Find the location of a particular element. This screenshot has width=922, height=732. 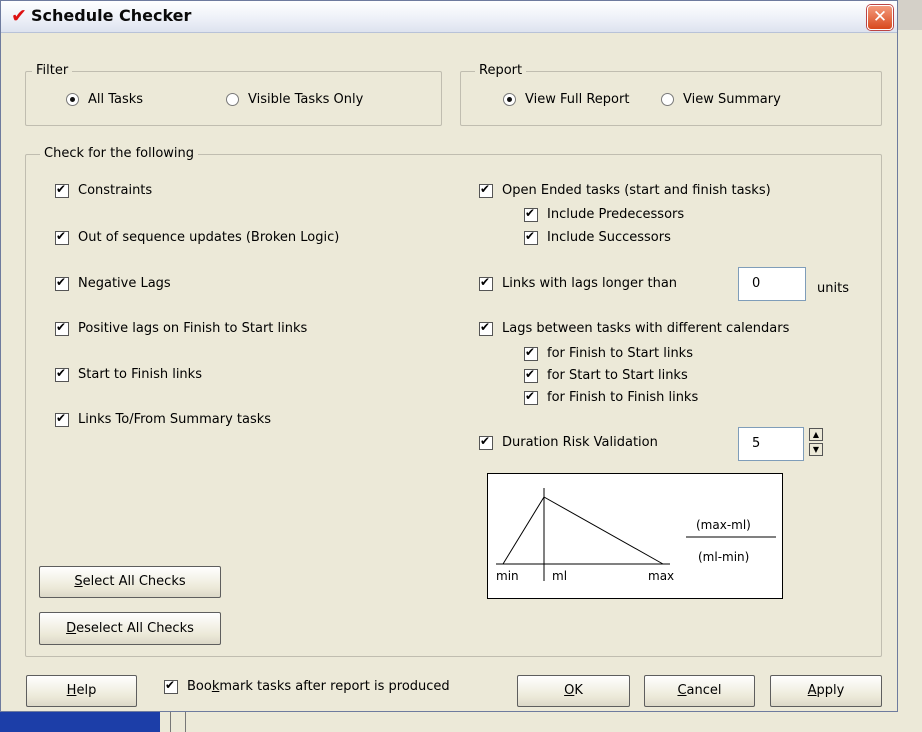

check-label: Include Successors is located at coordinates (609, 237).